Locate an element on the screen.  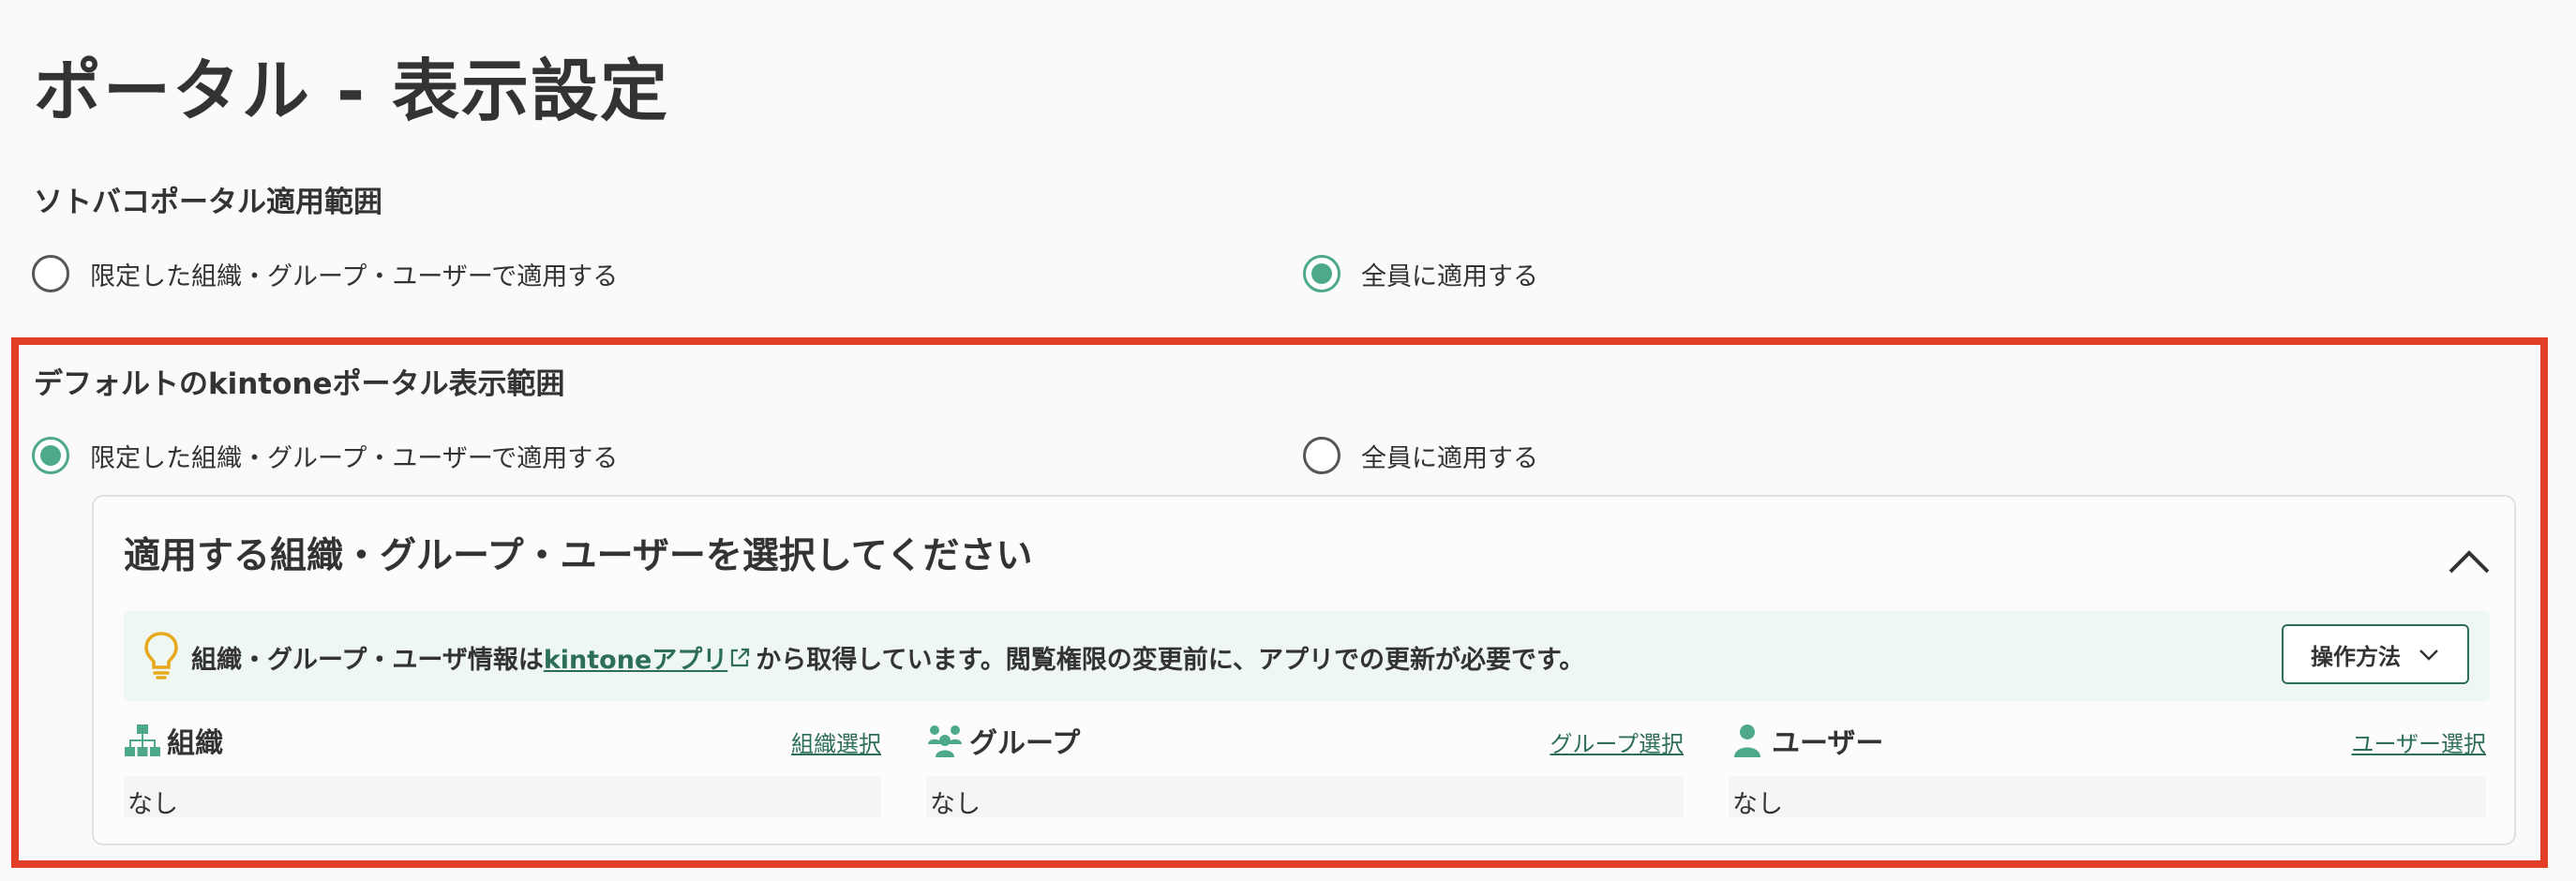
users-label: ユーザー is located at coordinates (1828, 744).